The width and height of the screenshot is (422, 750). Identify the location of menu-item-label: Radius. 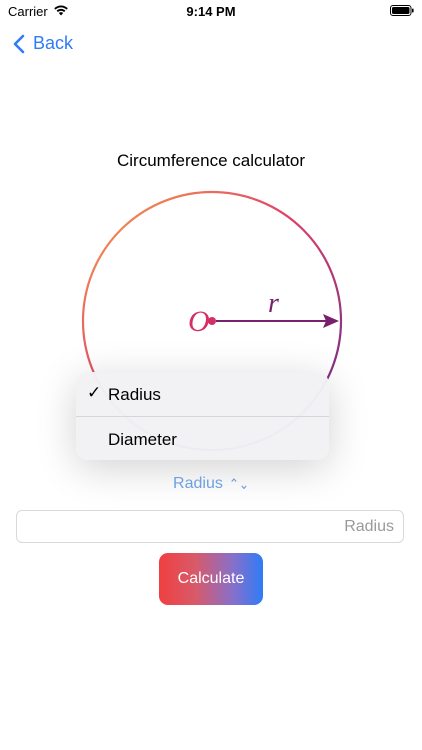
(134, 394).